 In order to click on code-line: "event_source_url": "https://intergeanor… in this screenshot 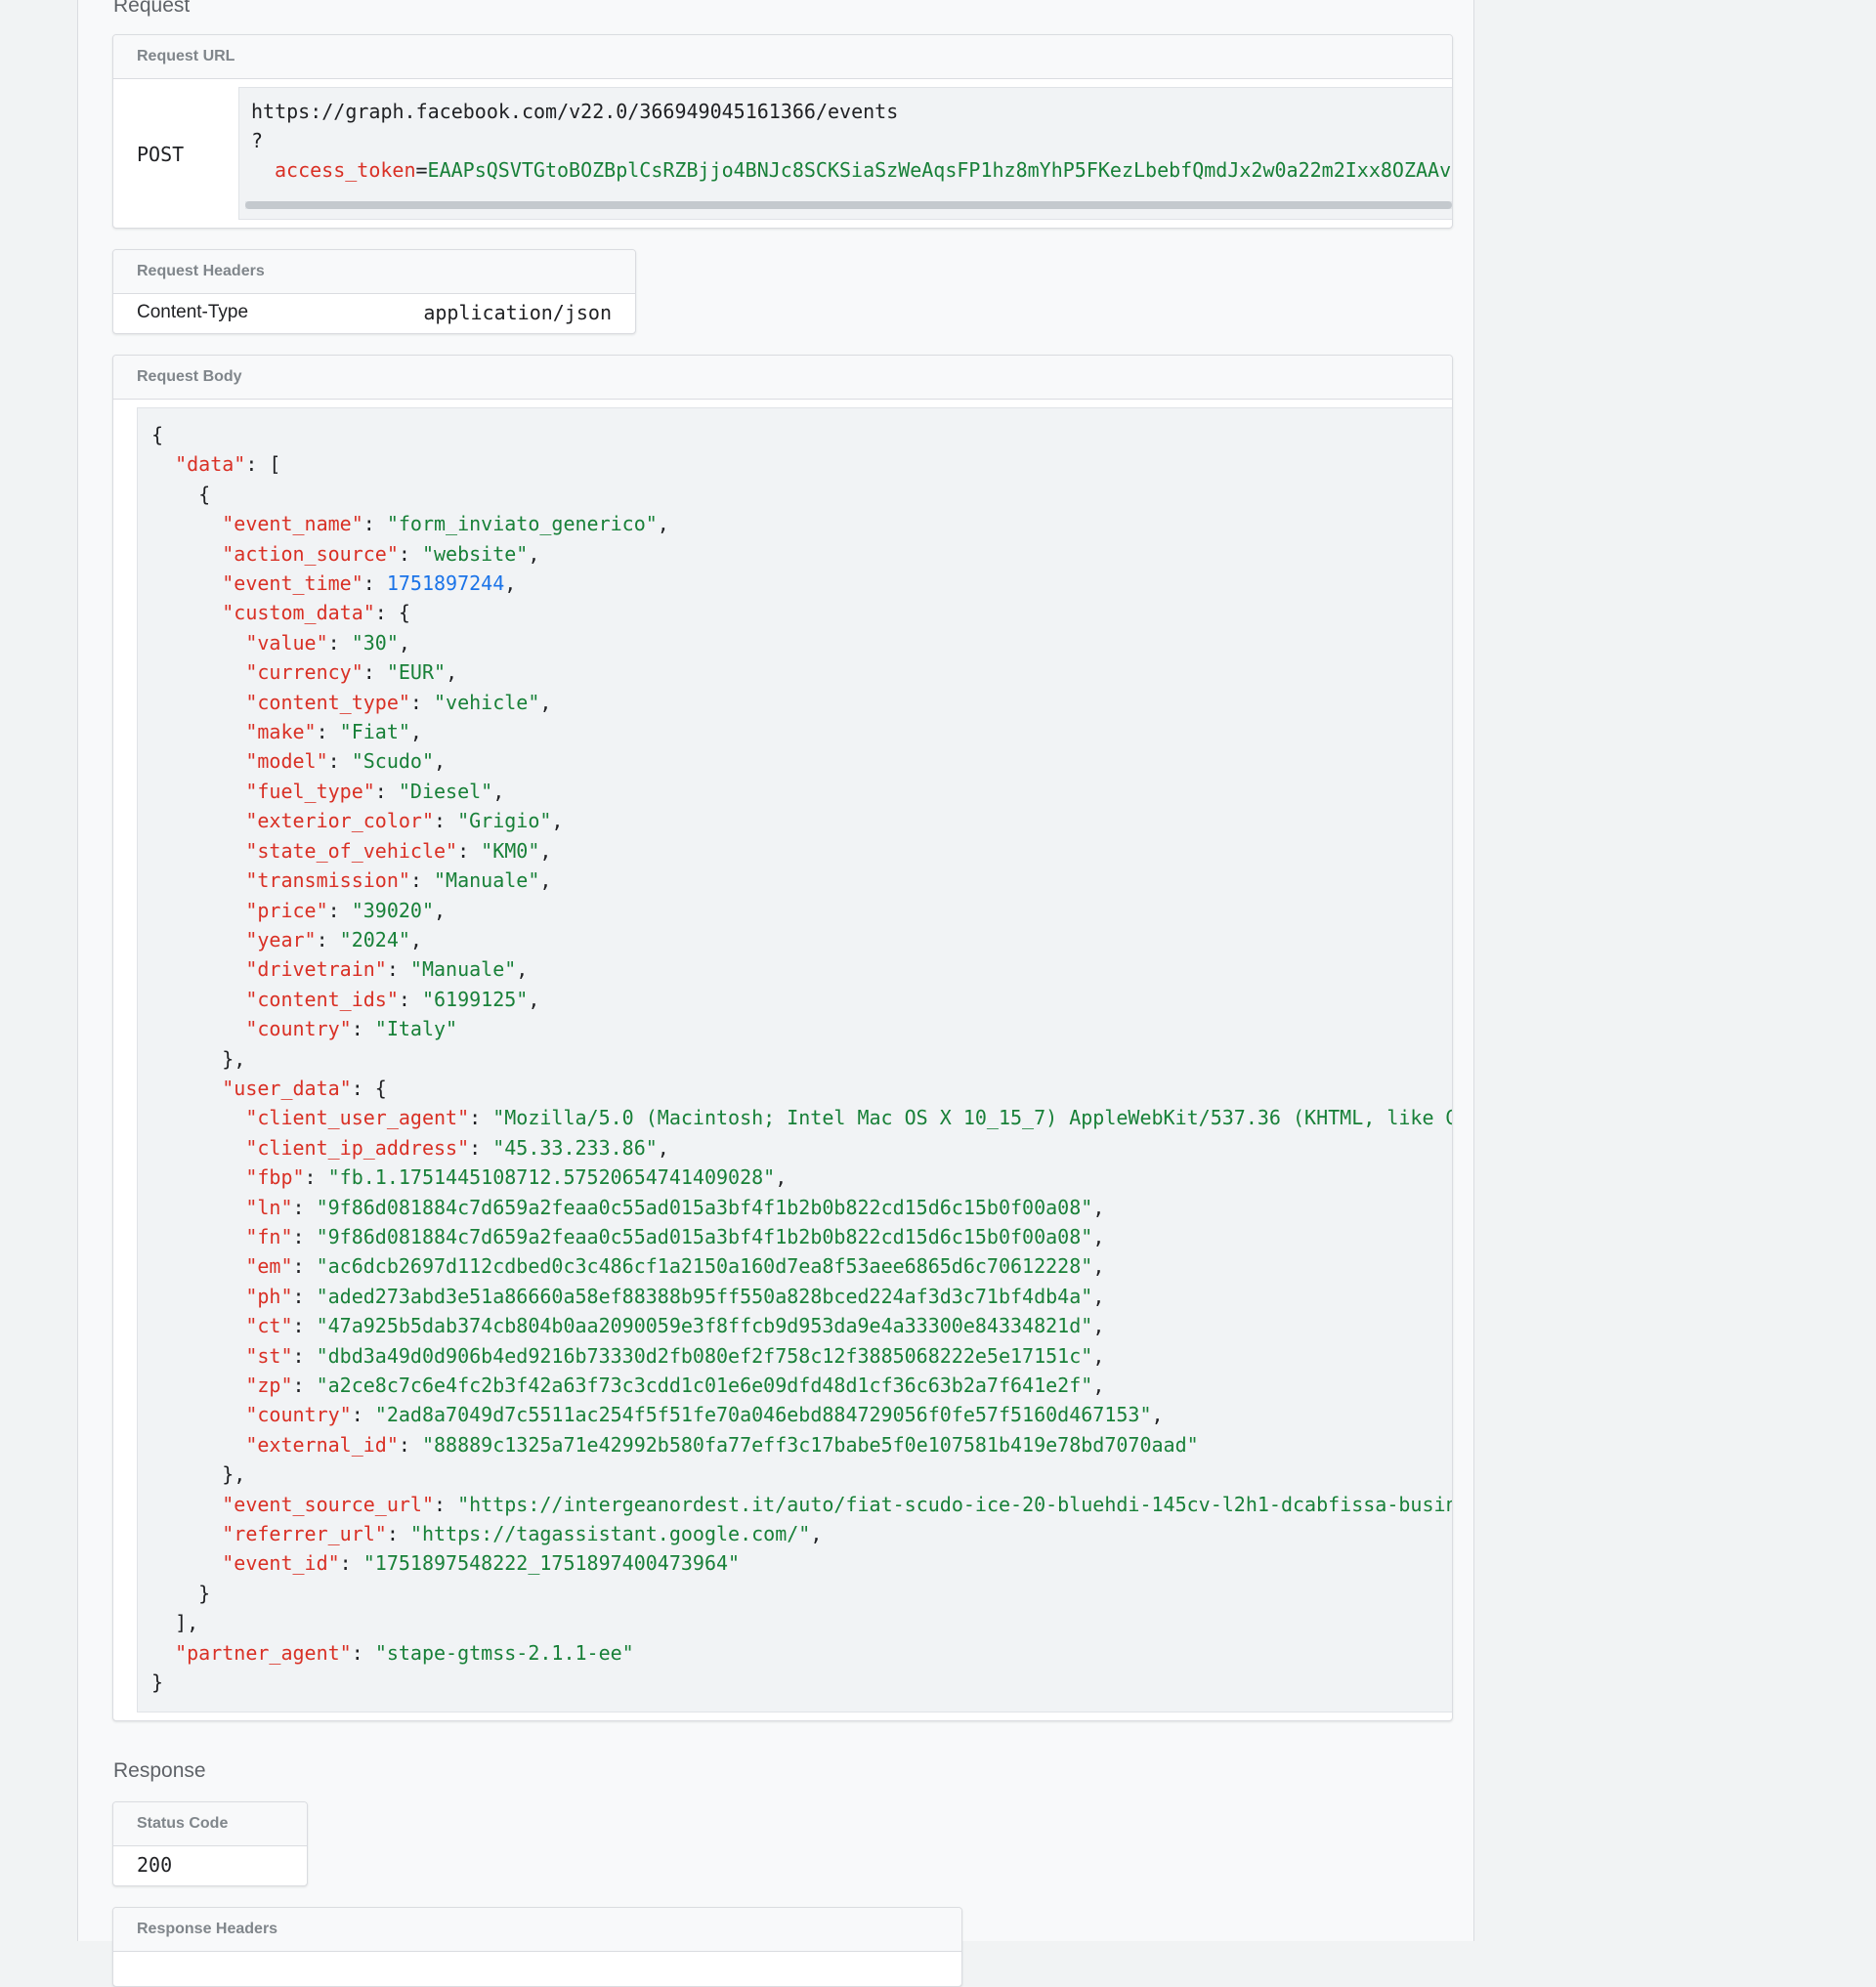, I will do `click(801, 1504)`.